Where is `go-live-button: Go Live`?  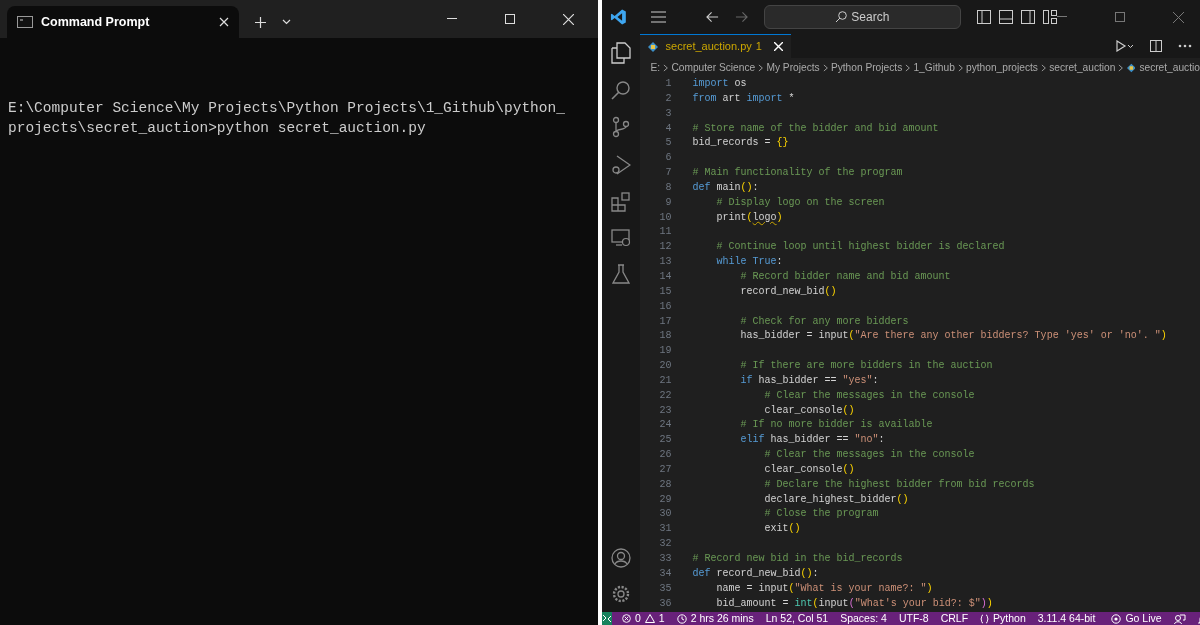
go-live-button: Go Live is located at coordinates (1136, 618).